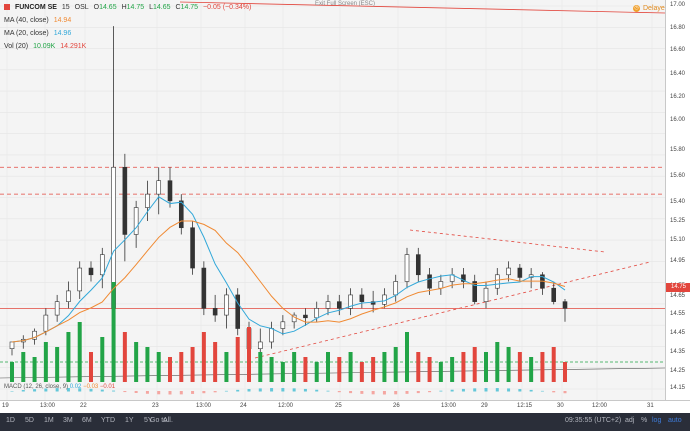 The height and width of the screenshot is (431, 690). What do you see at coordinates (66, 7) in the screenshot?
I see `interval-label: 15` at bounding box center [66, 7].